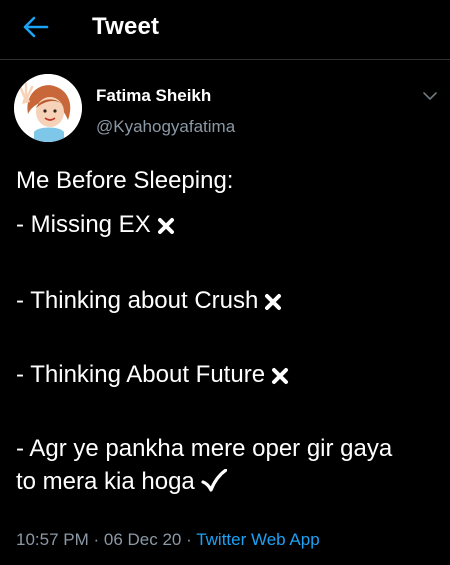 Image resolution: width=450 pixels, height=565 pixels. Describe the element at coordinates (228, 232) in the screenshot. I see `tweet-line: - Missing EX` at that location.